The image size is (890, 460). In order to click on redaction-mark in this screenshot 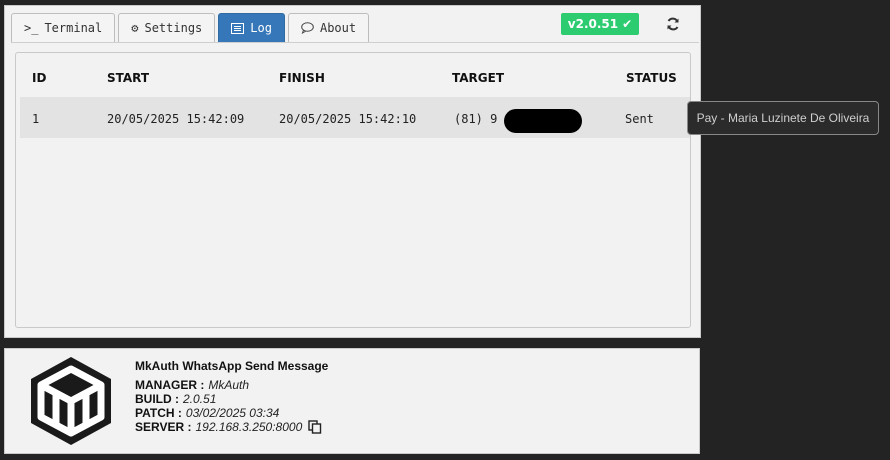, I will do `click(543, 121)`.